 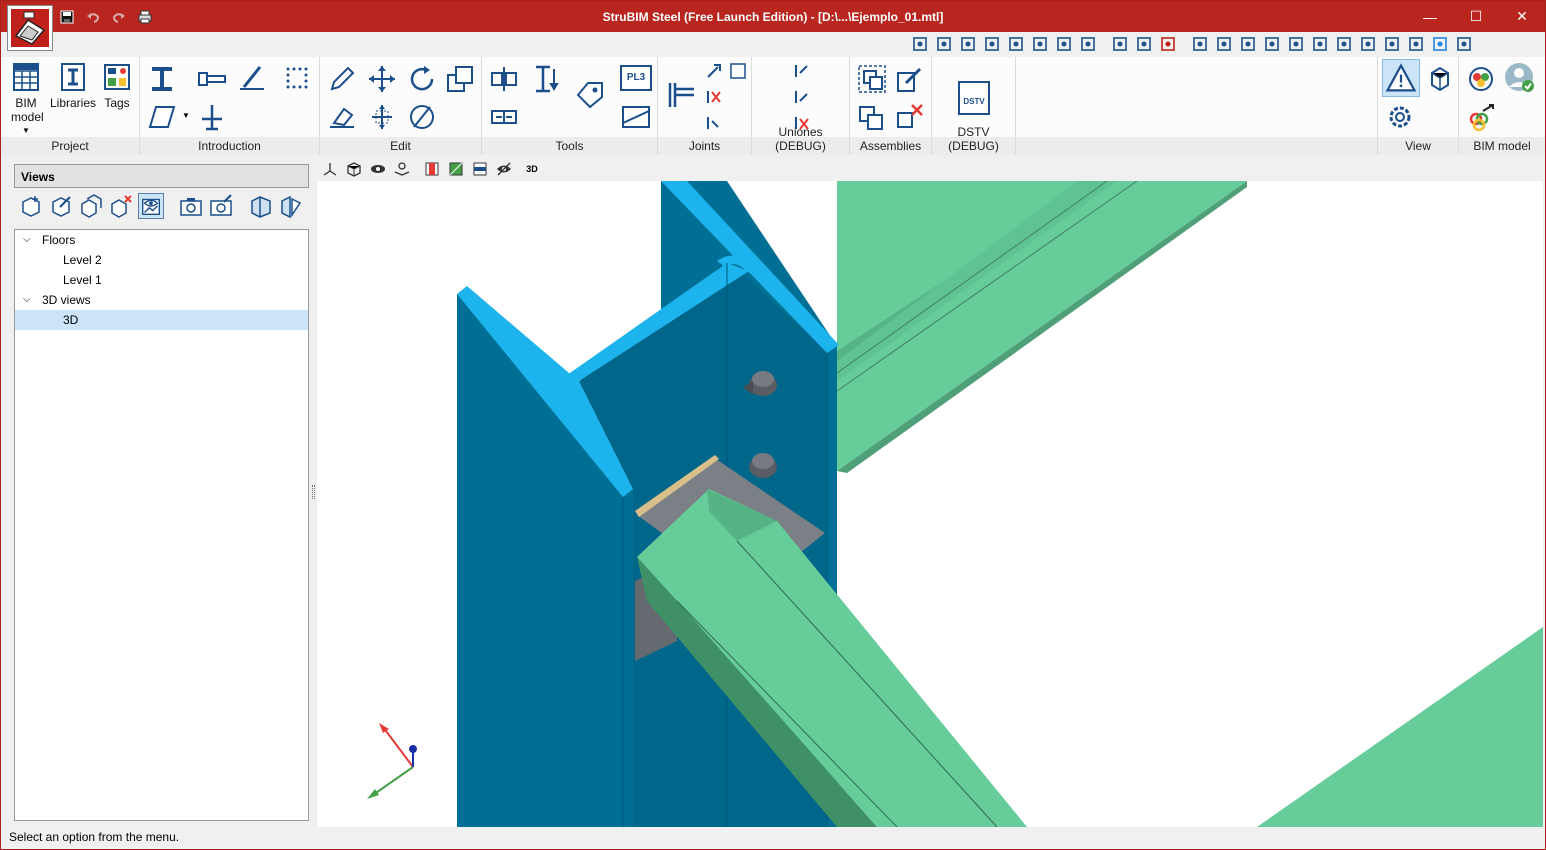 I want to click on zoom-all-icon, so click(x=945, y=44).